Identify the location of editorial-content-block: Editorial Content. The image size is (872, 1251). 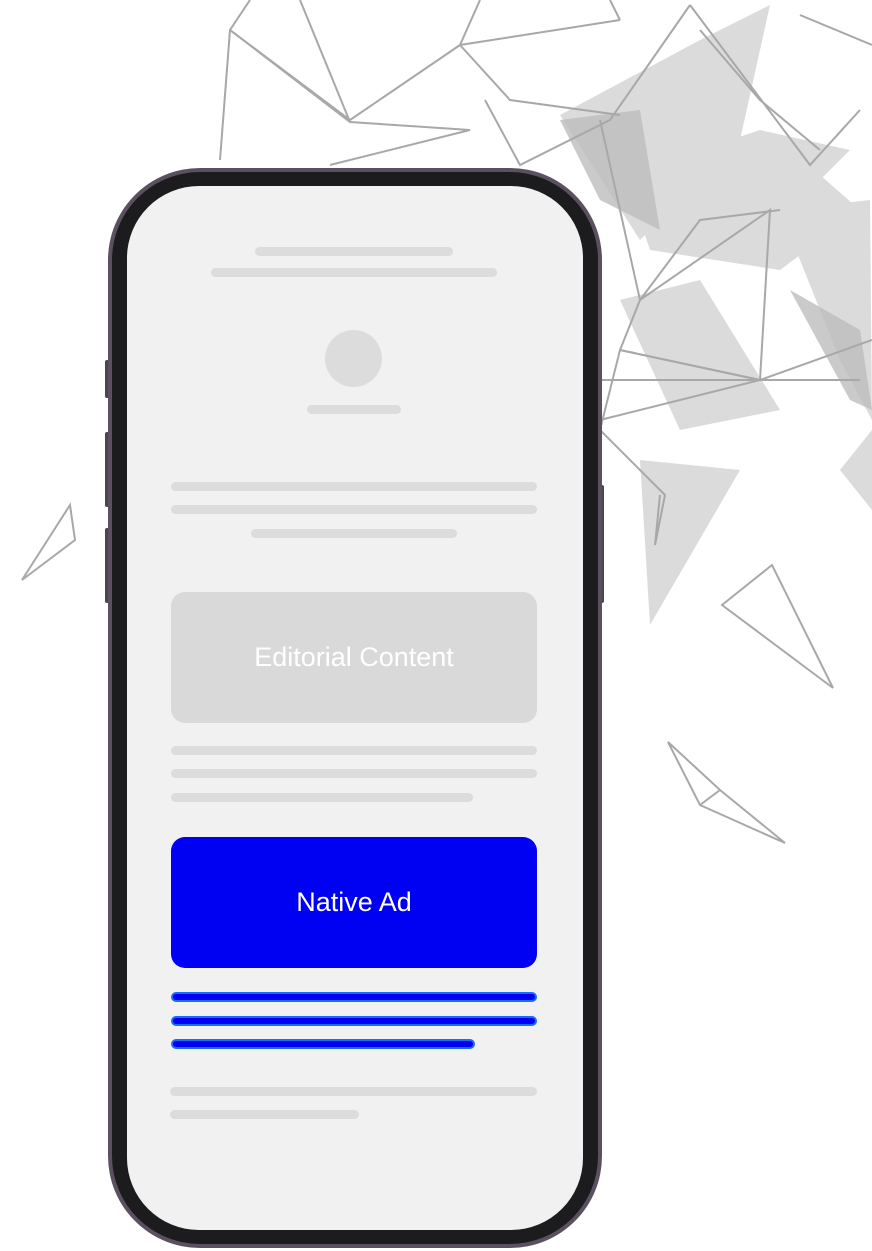
(354, 657).